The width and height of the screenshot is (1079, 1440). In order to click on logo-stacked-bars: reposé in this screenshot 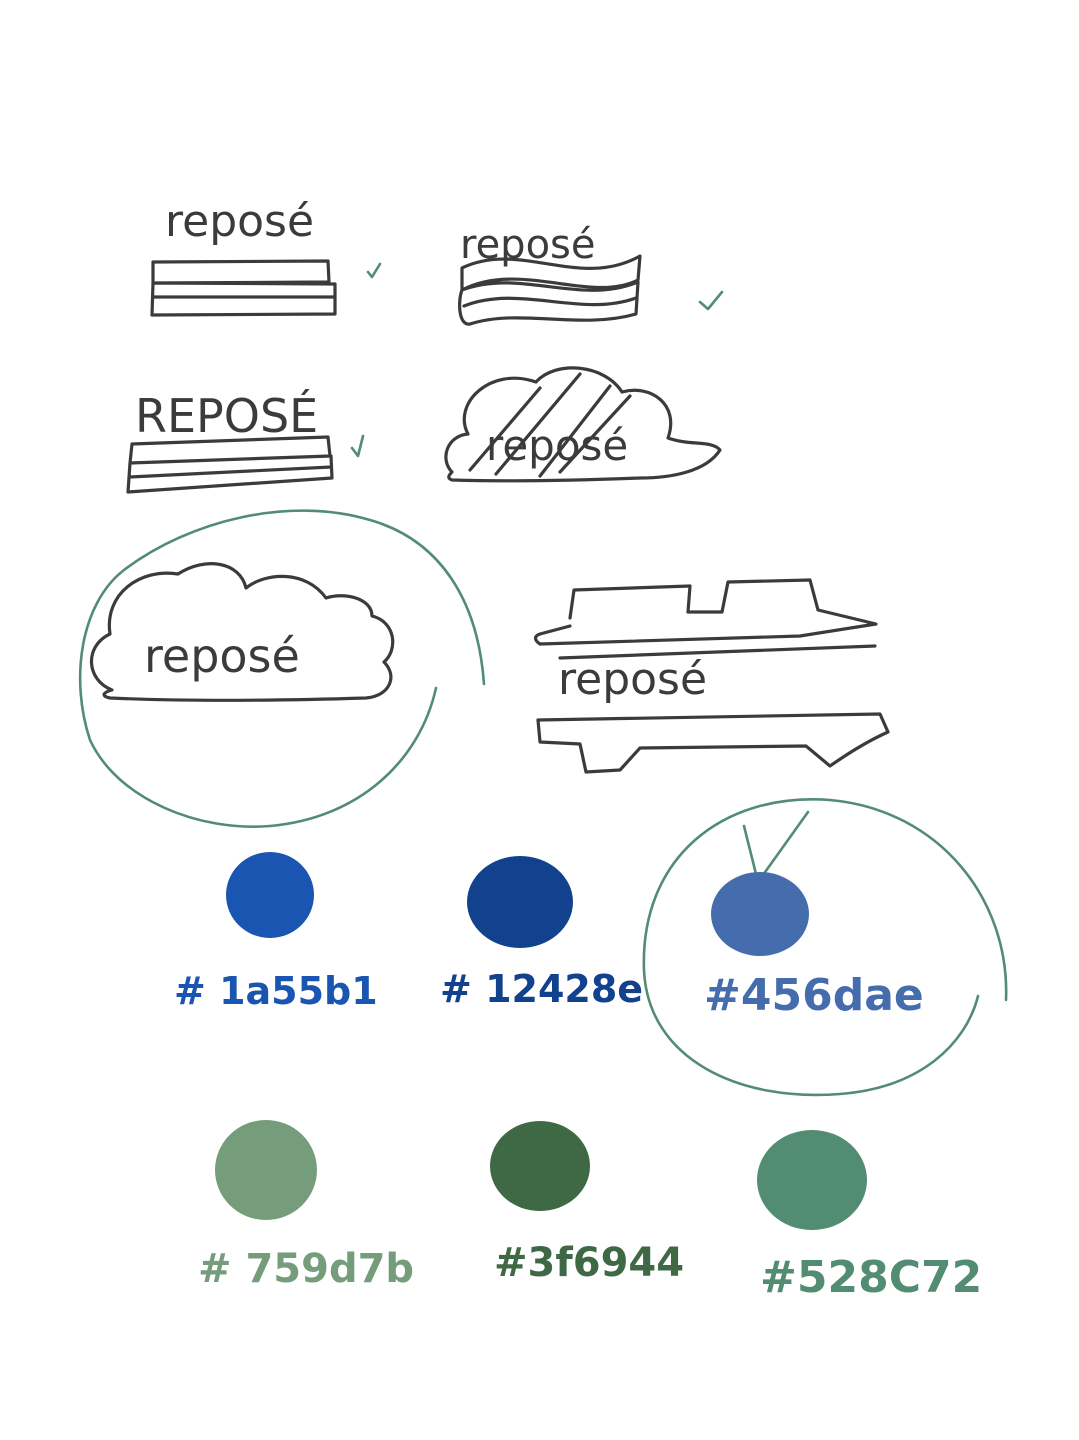, I will do `click(266, 256)`.